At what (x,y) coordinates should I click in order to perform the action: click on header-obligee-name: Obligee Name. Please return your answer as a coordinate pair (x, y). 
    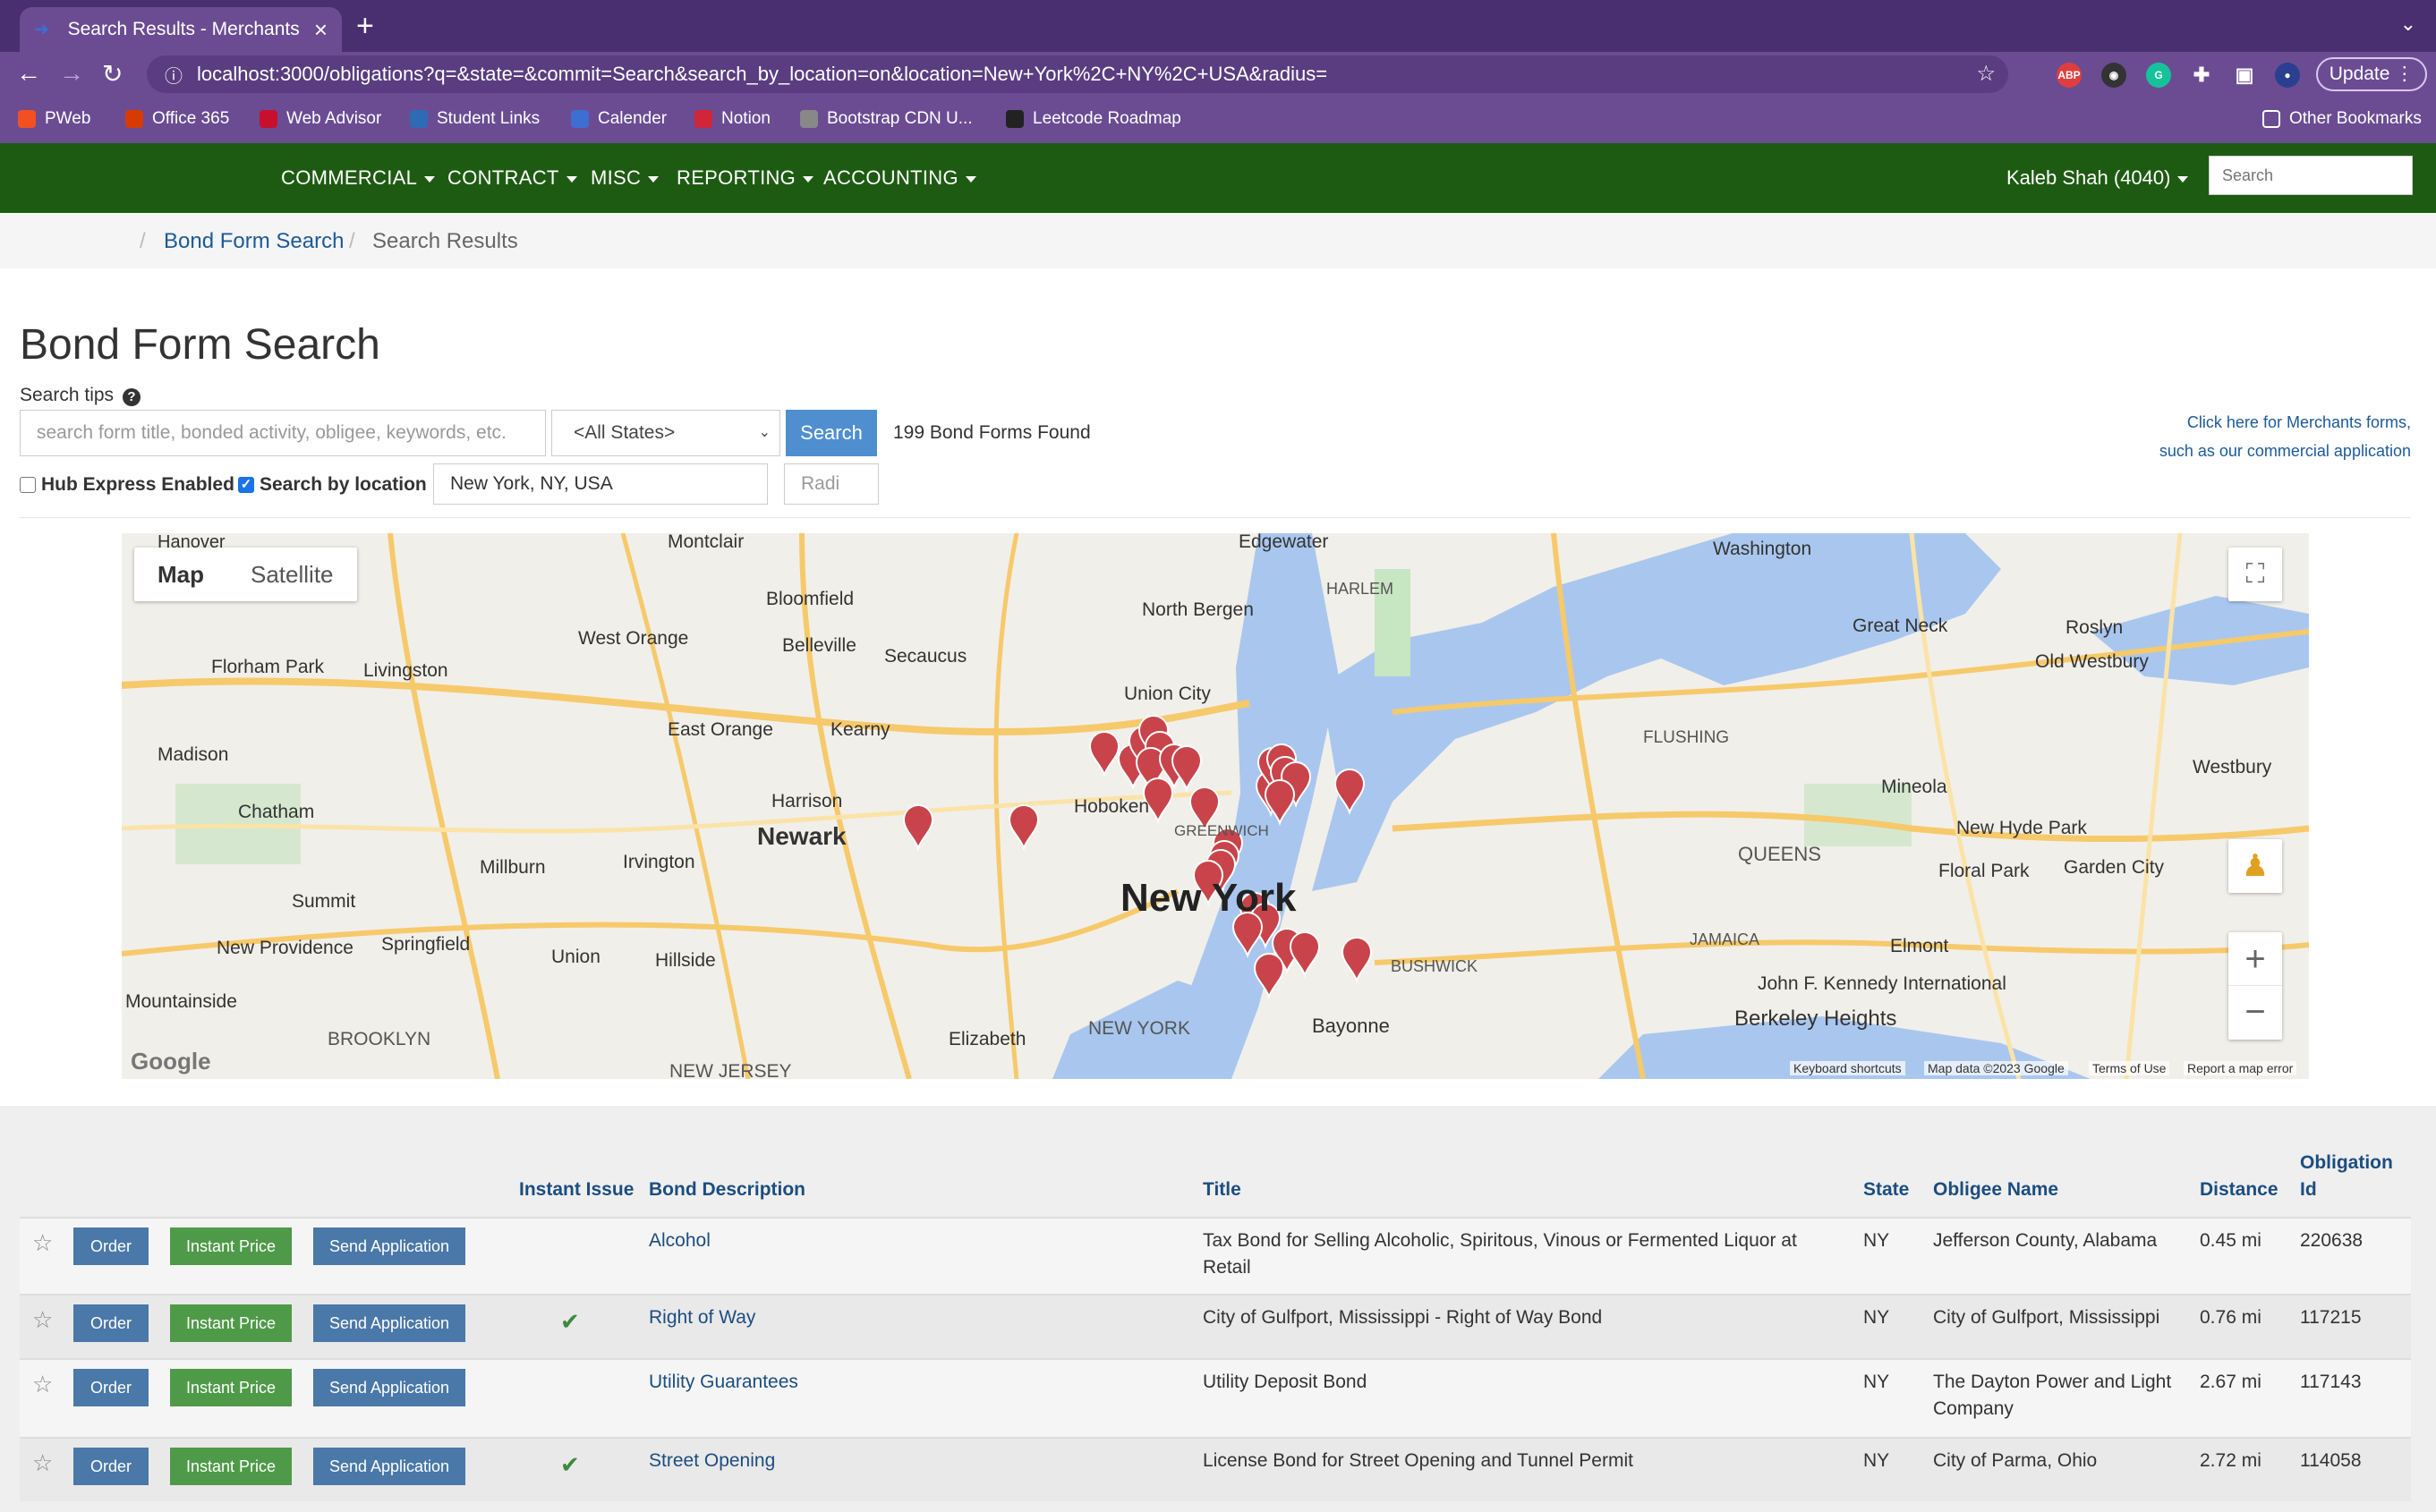
    Looking at the image, I should click on (1995, 1190).